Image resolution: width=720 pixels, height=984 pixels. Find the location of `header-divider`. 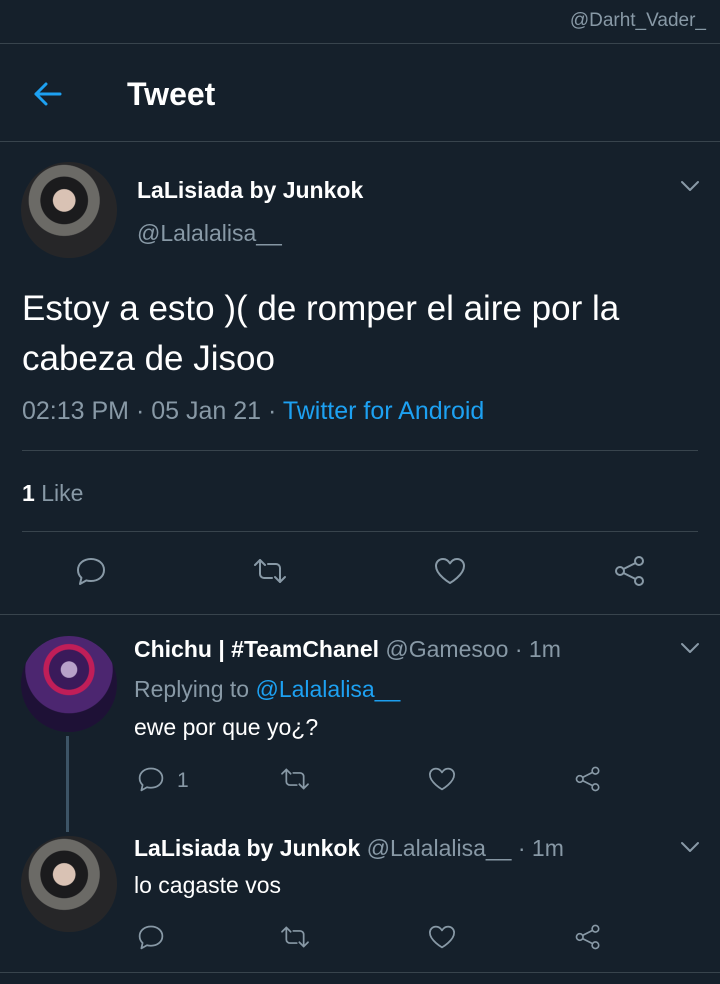

header-divider is located at coordinates (360, 141).